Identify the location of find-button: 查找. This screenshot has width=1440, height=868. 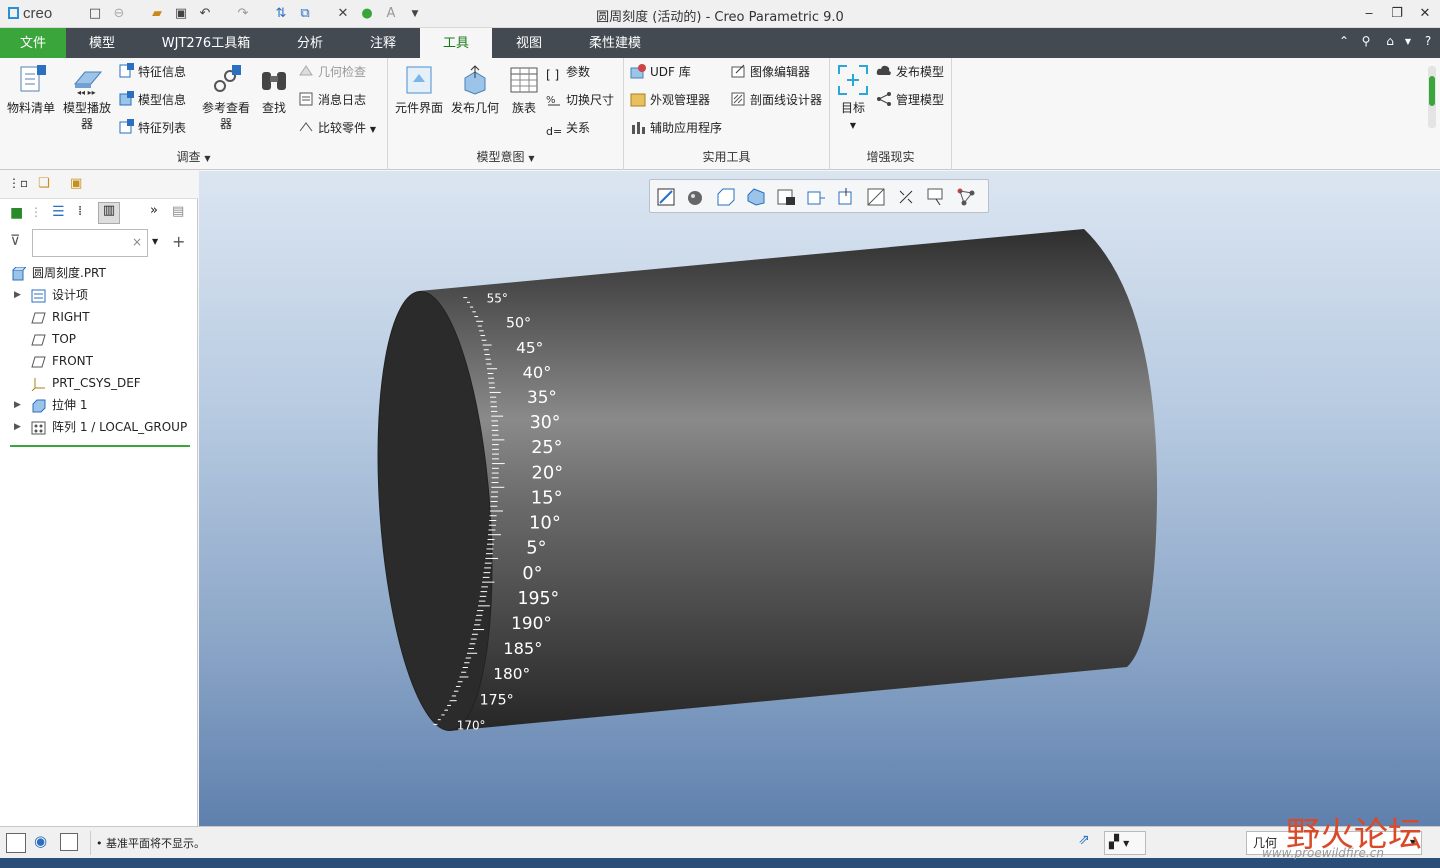
(274, 90).